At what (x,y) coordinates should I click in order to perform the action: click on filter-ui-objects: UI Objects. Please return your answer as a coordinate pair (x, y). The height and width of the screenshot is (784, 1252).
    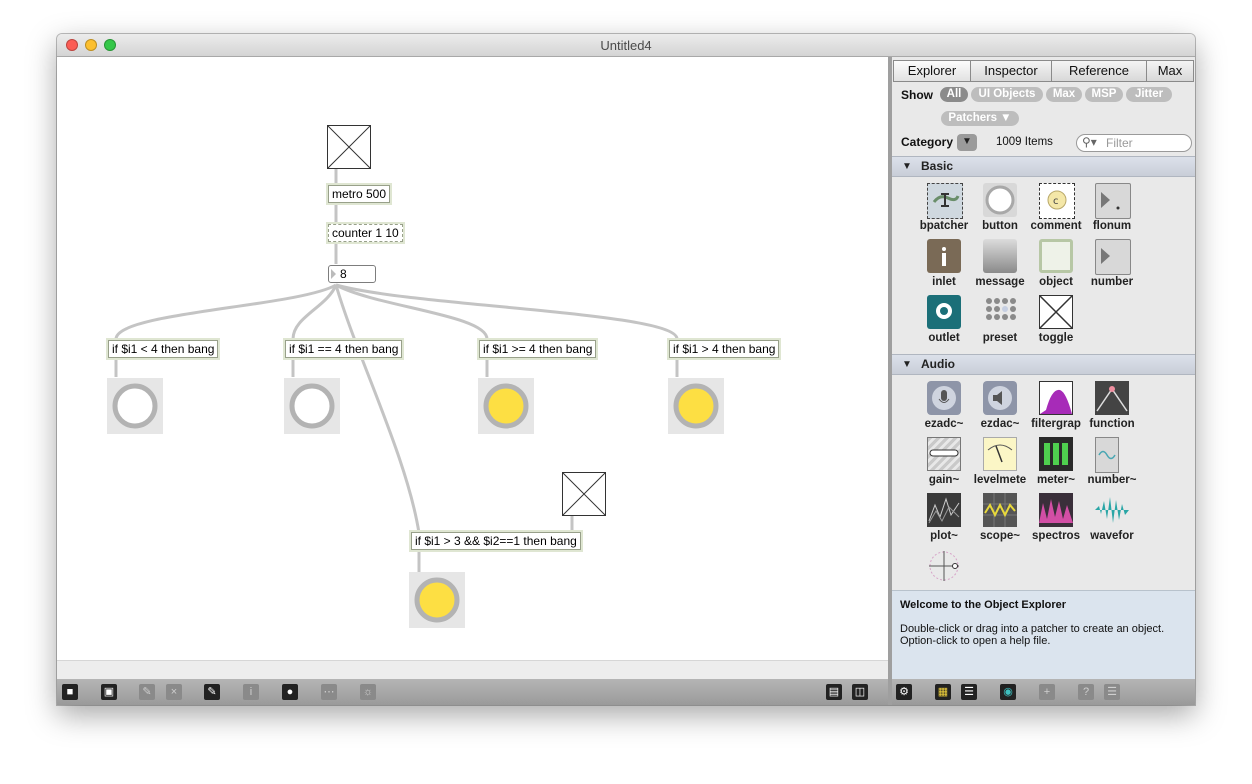
    Looking at the image, I should click on (1007, 94).